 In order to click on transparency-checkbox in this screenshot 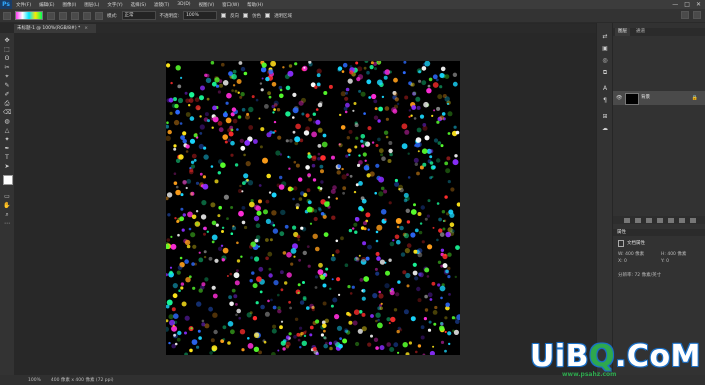, I will do `click(268, 15)`.